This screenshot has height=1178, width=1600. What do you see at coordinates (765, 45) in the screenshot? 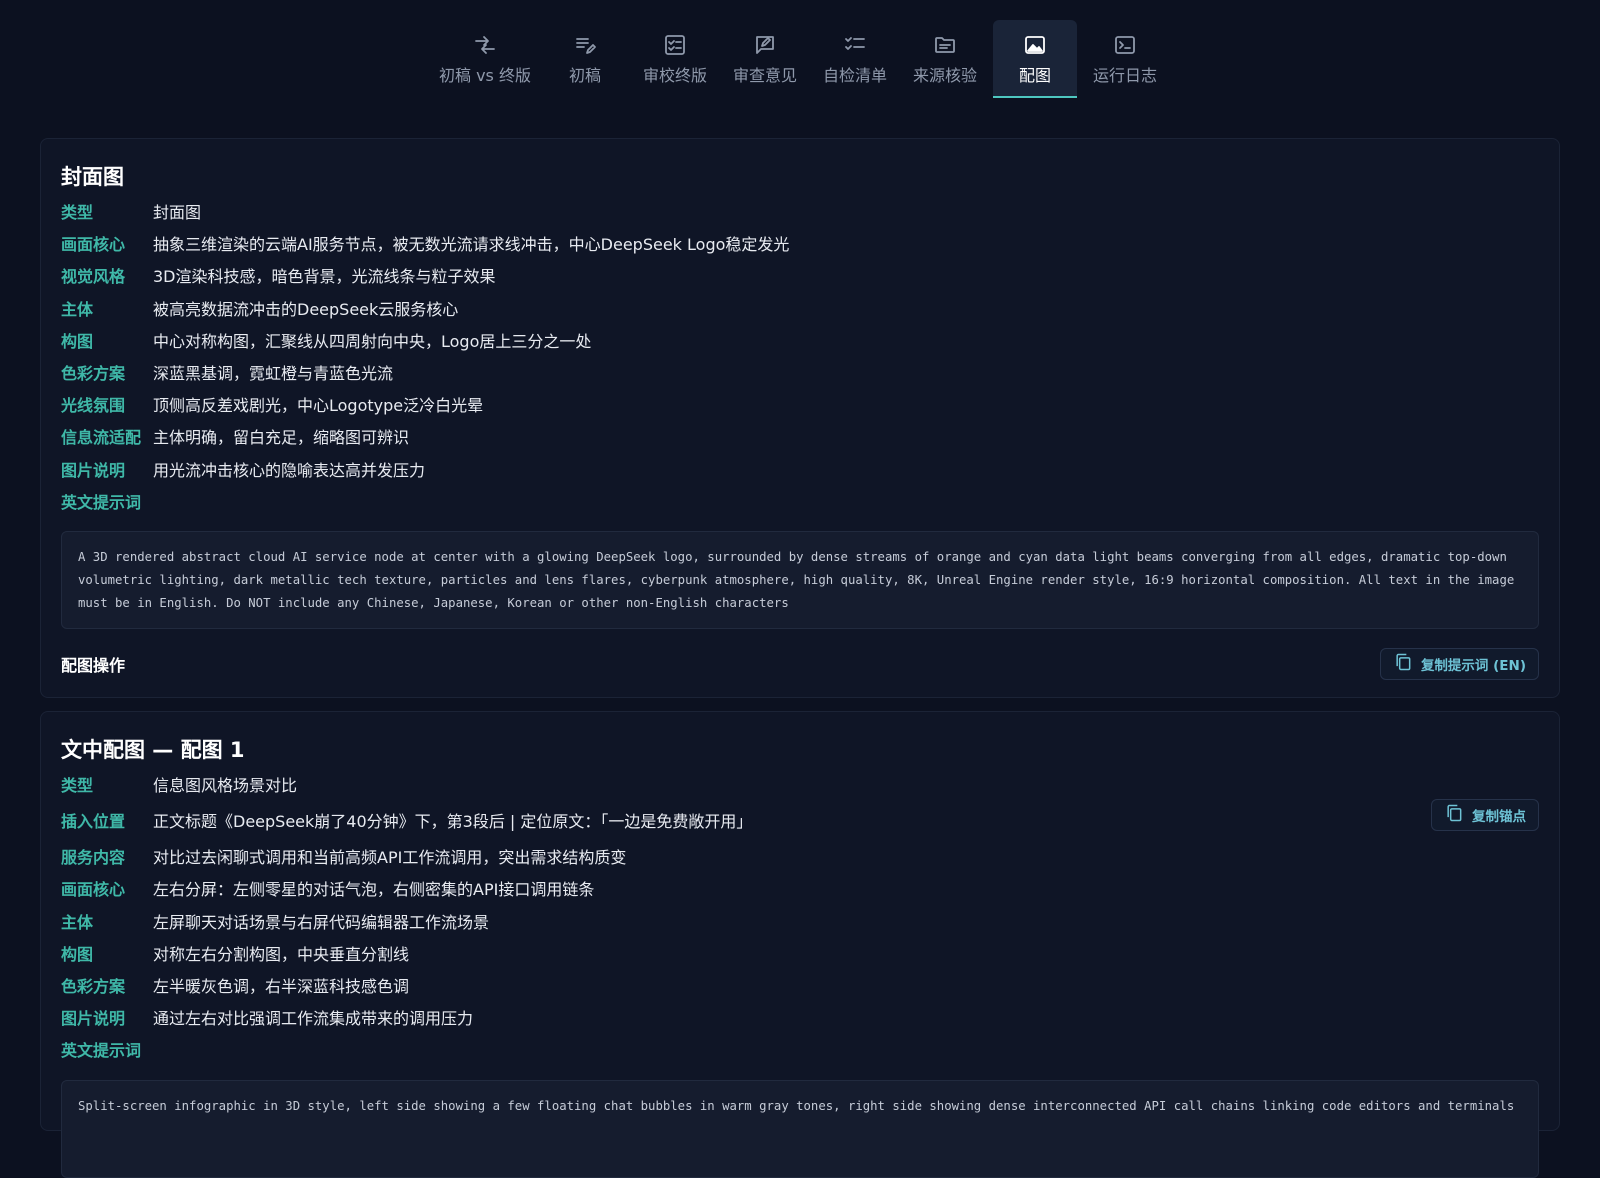
I see `comment-edit-icon` at bounding box center [765, 45].